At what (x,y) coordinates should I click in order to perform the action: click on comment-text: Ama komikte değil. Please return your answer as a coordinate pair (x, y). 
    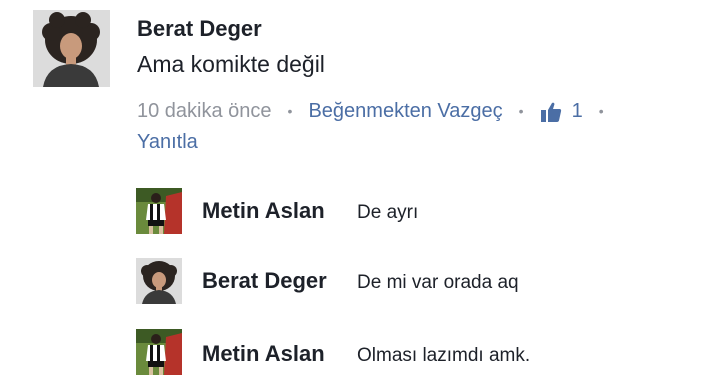
    Looking at the image, I should click on (231, 64).